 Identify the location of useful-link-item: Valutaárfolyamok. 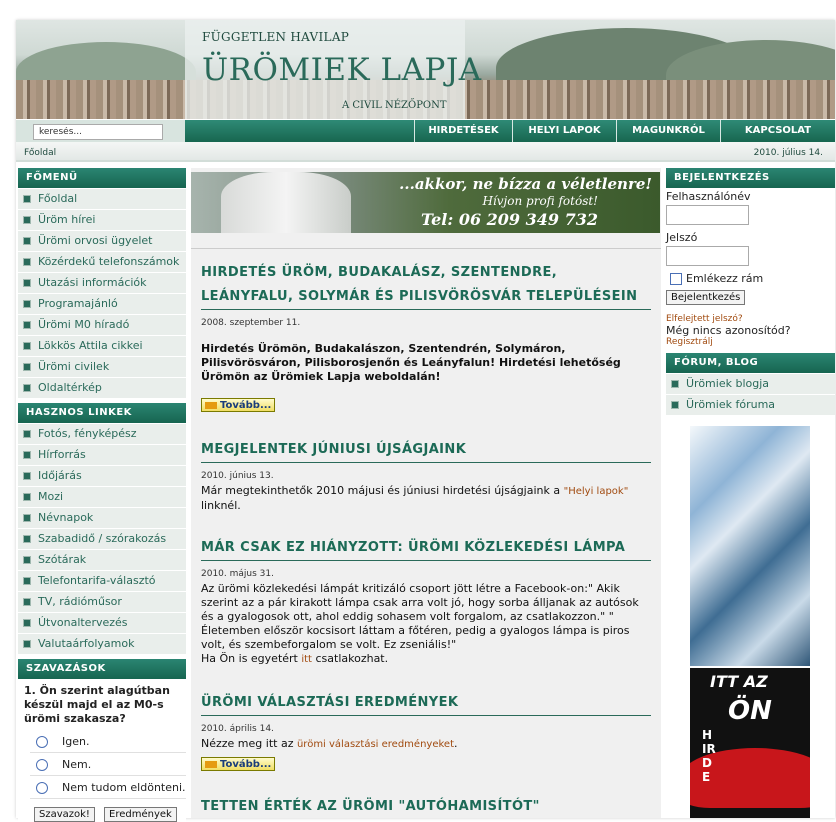
(102, 644).